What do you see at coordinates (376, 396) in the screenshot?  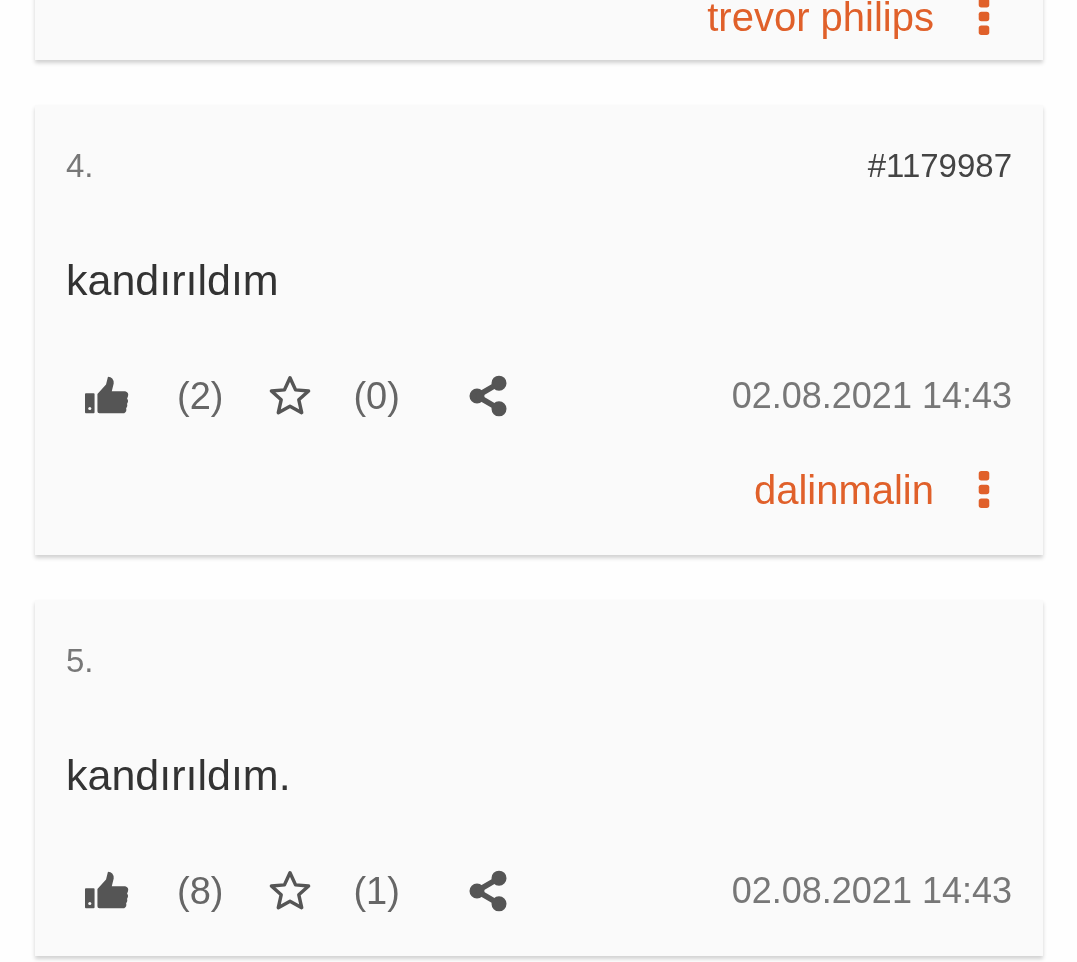 I see `favorite-count: (0)` at bounding box center [376, 396].